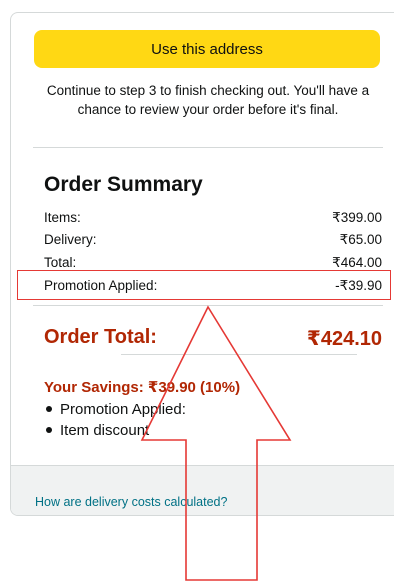  What do you see at coordinates (115, 430) in the screenshot?
I see `list-item: Item discount` at bounding box center [115, 430].